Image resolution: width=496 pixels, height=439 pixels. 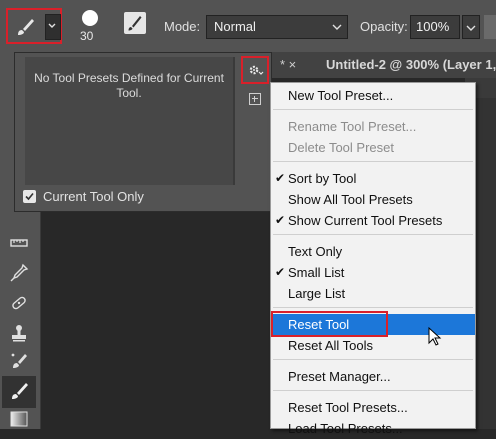 I want to click on menu-item-small-list: ✔ Small List, so click(x=373, y=272).